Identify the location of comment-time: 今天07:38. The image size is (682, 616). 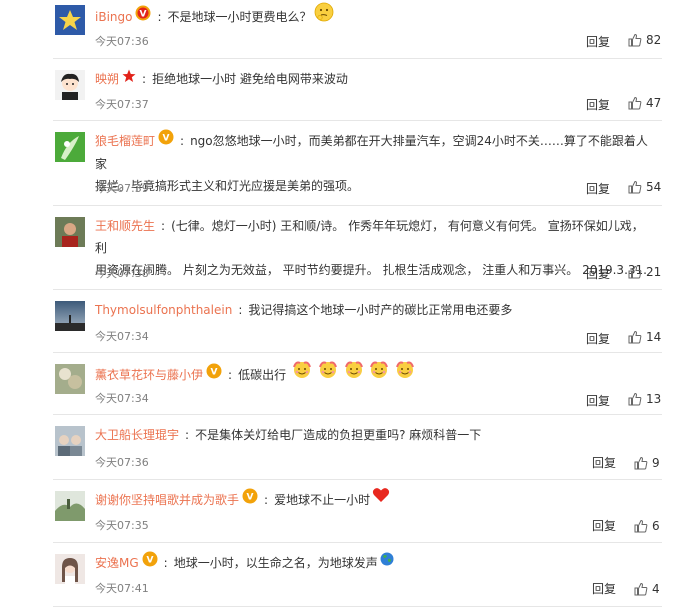
(122, 273).